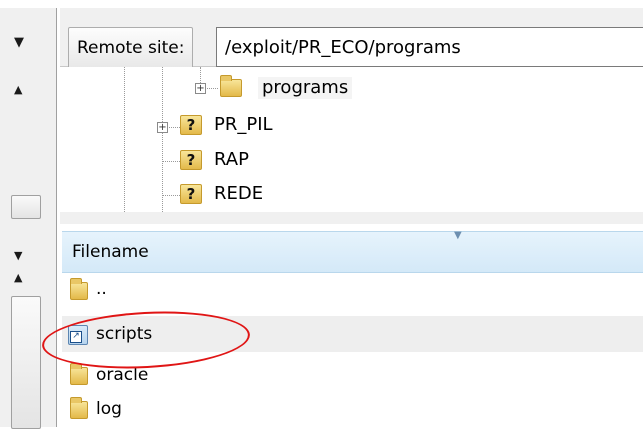 The image size is (643, 429). I want to click on file-row-parent: .., so click(352, 290).